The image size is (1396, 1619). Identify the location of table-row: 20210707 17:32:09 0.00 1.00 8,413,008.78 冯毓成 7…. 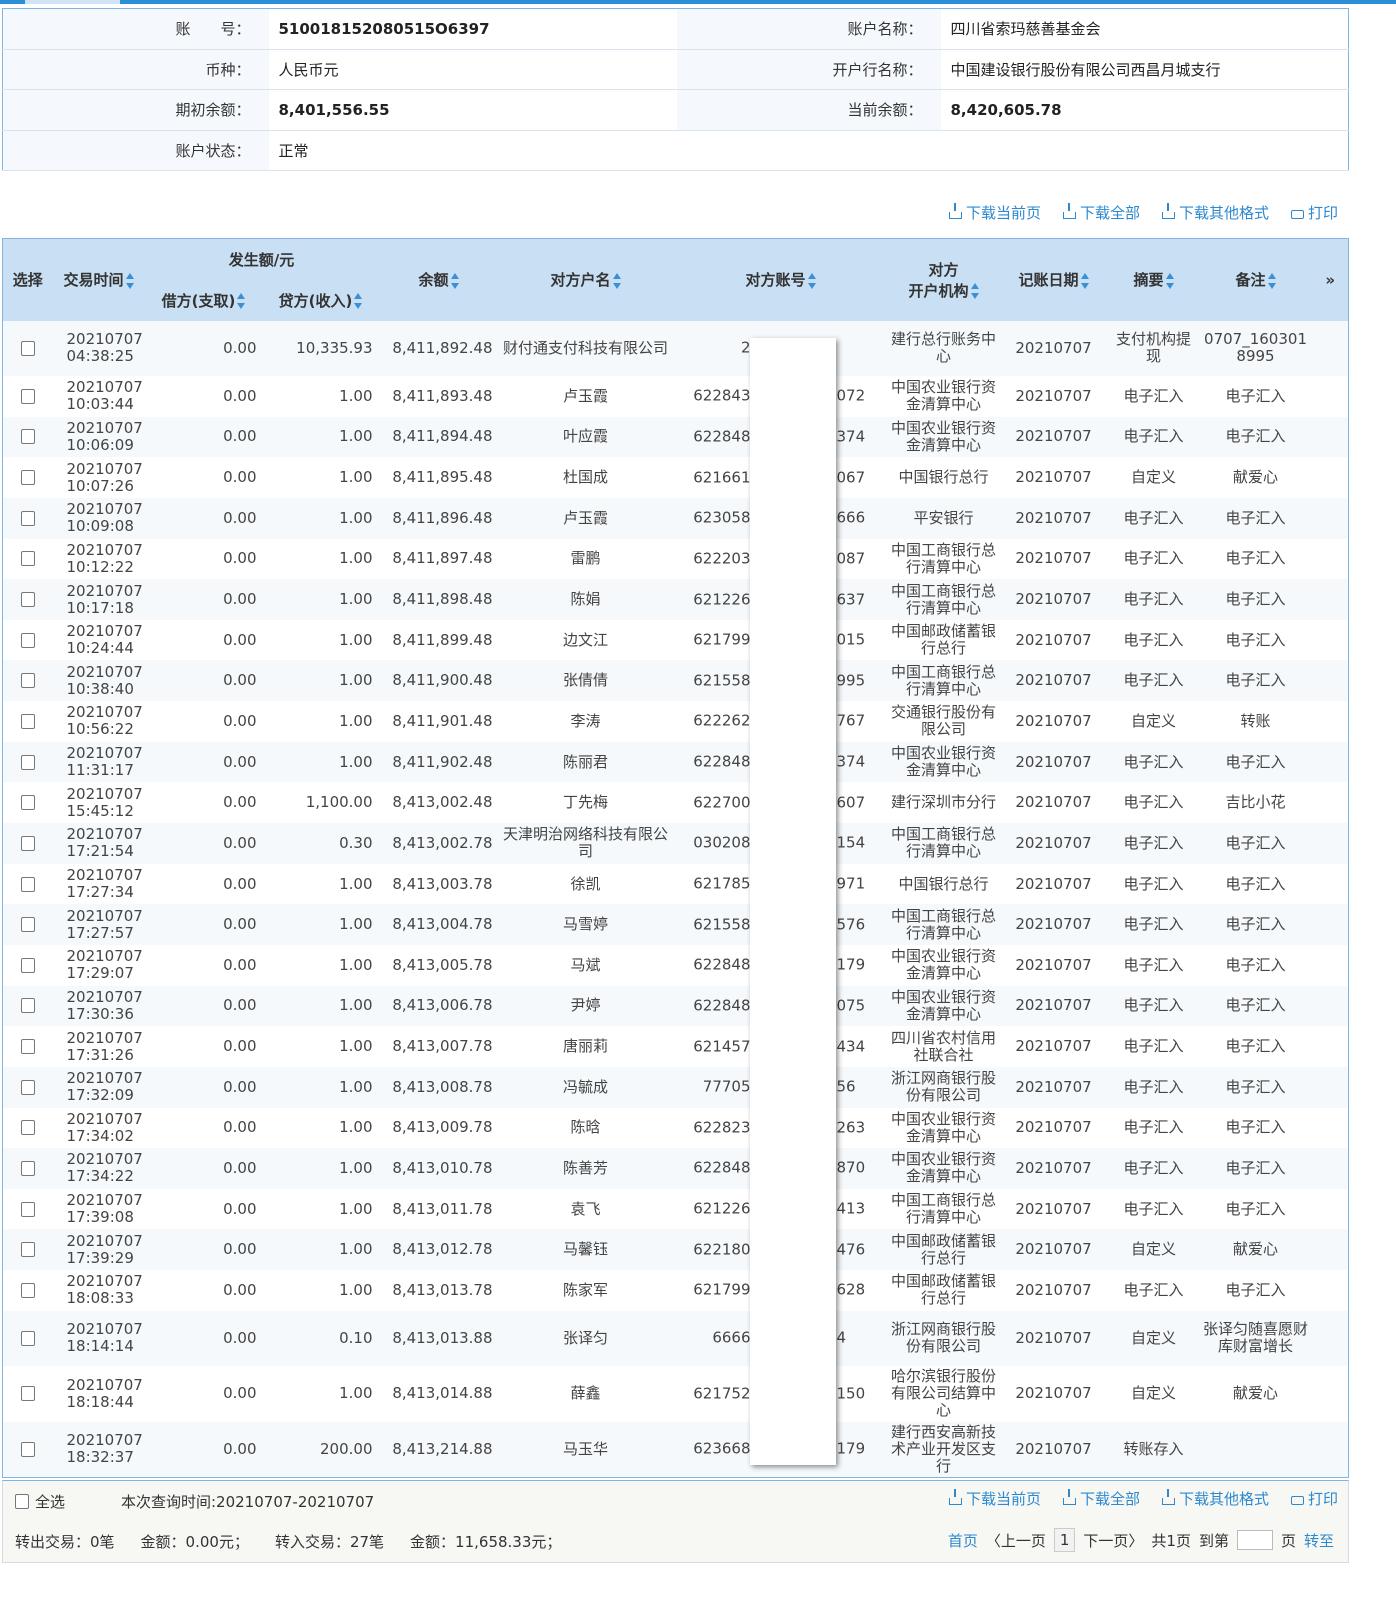
(675, 1087).